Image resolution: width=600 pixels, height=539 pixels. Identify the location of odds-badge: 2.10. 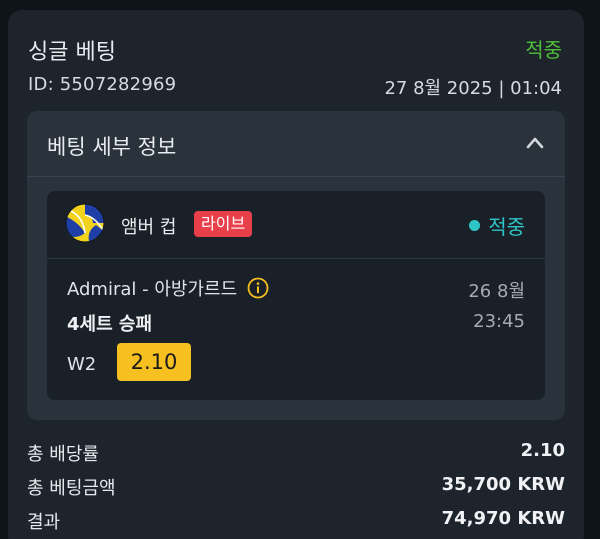
(154, 362).